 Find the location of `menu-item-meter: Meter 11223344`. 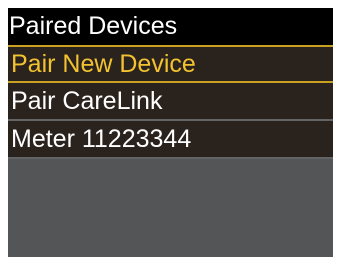

menu-item-meter: Meter 11223344 is located at coordinates (170, 140).